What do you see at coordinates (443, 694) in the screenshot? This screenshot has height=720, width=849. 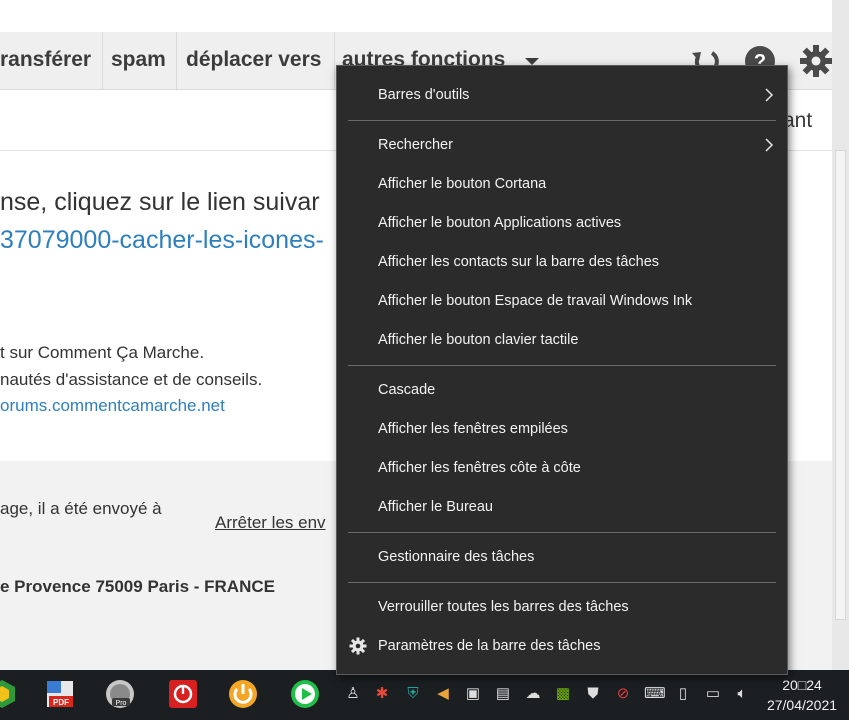 I see `speaker-warning-tray-icon: ◀` at bounding box center [443, 694].